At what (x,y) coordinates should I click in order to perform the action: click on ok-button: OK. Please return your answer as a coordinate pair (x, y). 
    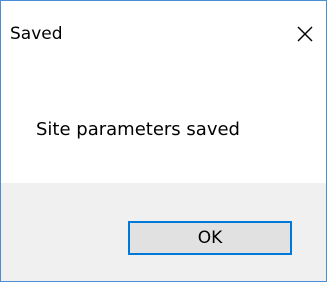
    Looking at the image, I should click on (210, 238).